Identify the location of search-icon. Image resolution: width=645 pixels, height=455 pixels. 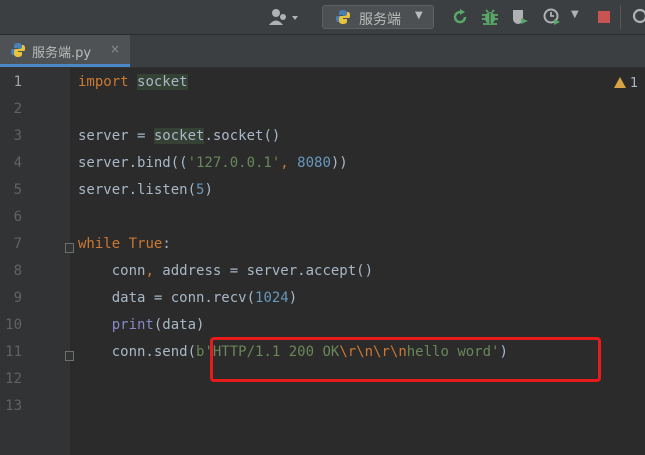
(637, 17).